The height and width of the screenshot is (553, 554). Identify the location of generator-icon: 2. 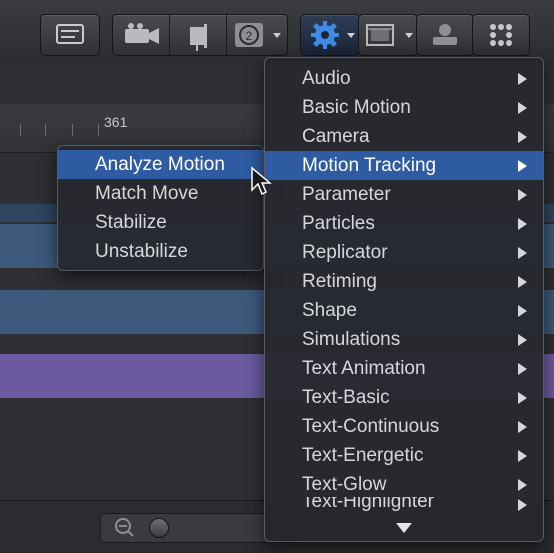
(249, 35).